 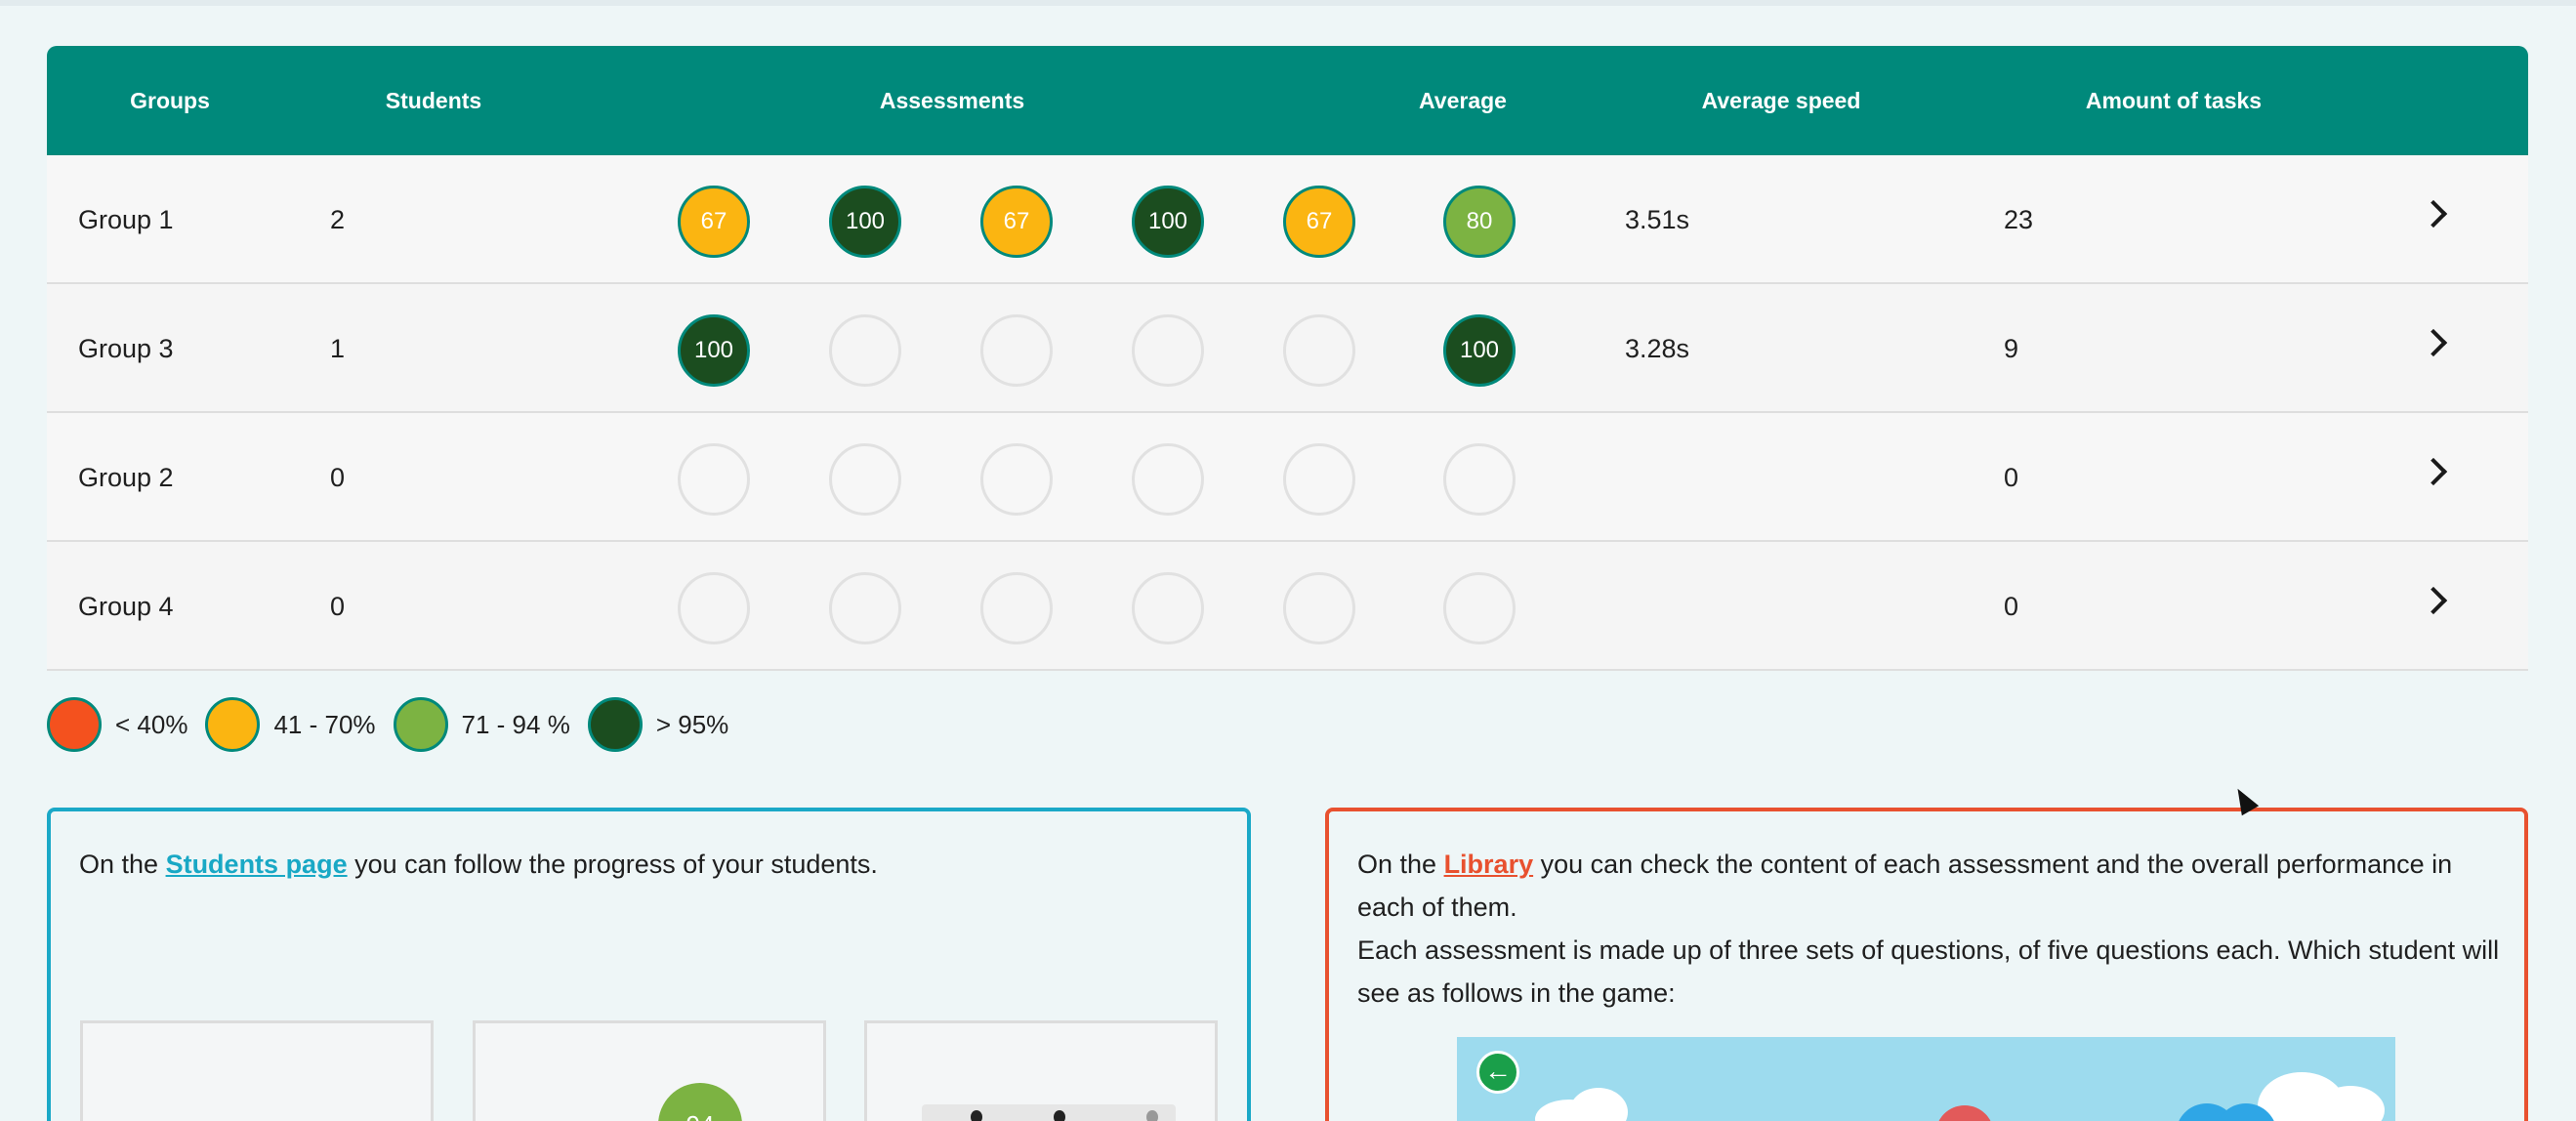 I want to click on game-preview-image: ←, so click(x=1926, y=1079).